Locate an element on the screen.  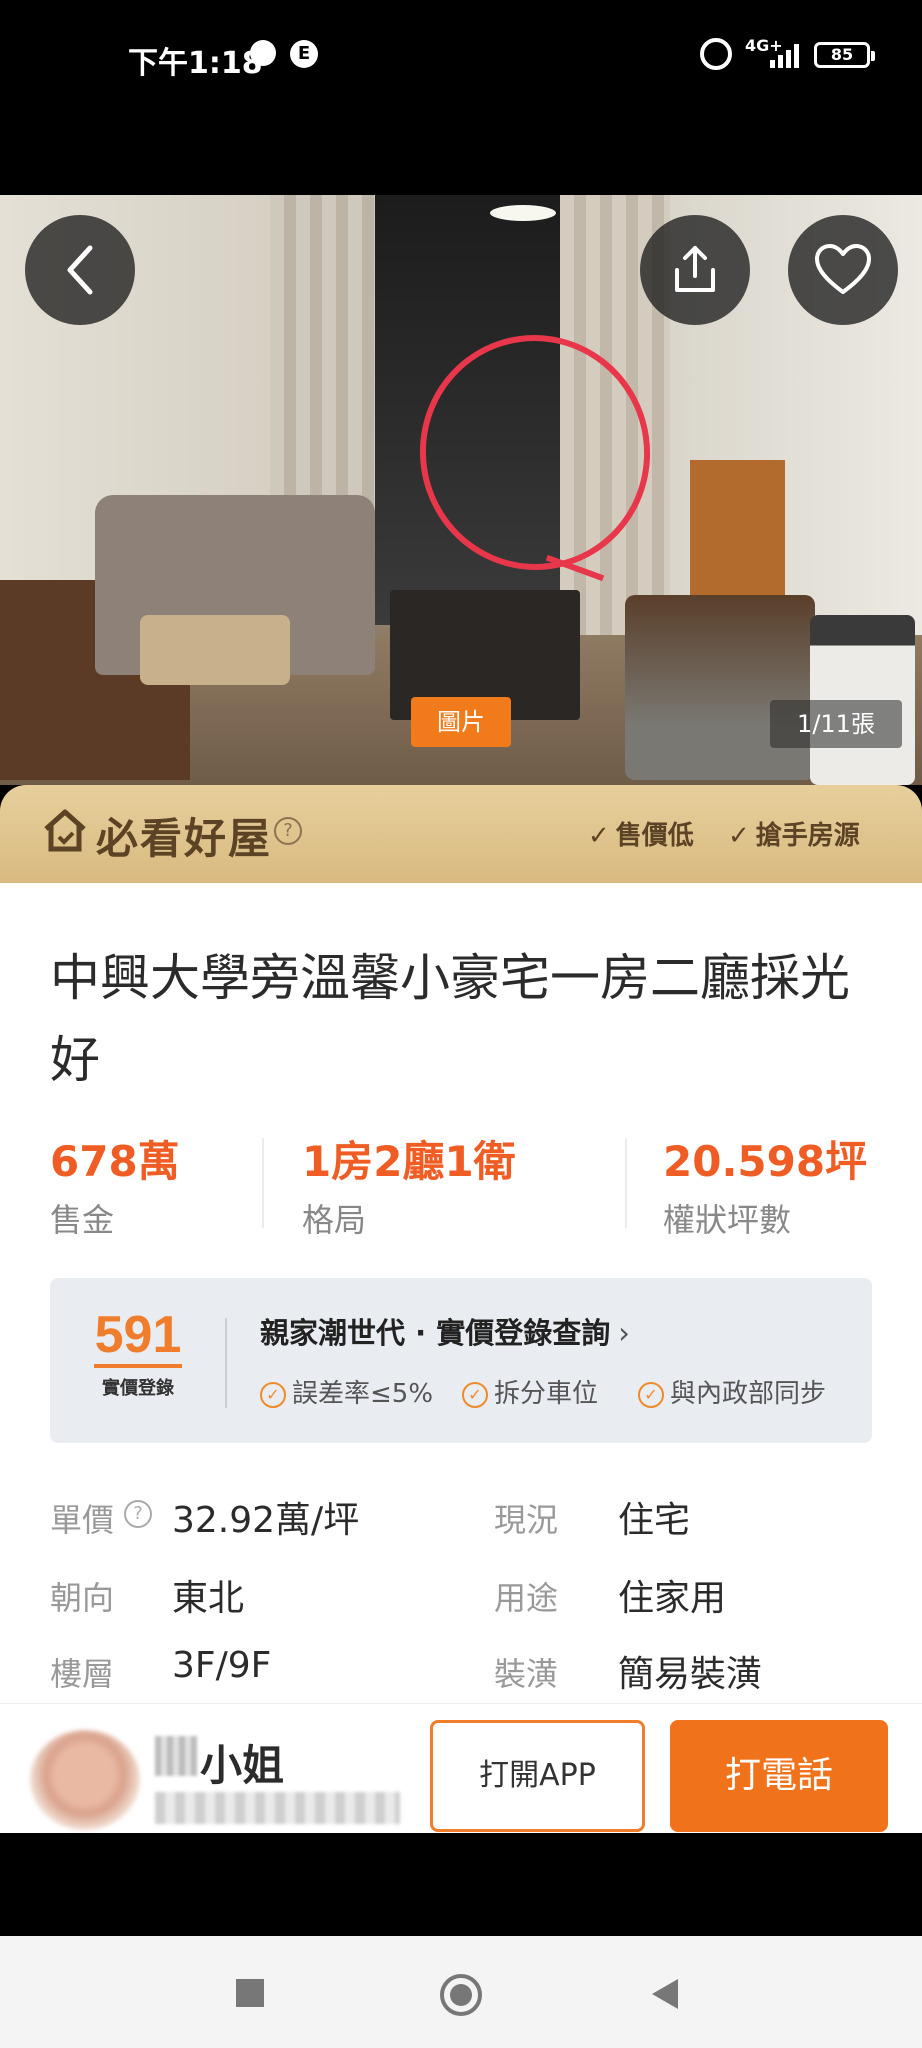
status-bar: 下午1:18 E 4G+ 85 is located at coordinates (461, 97).